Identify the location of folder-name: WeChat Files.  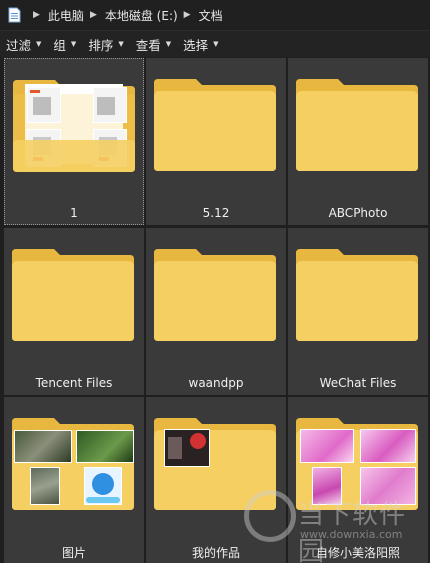
(358, 383).